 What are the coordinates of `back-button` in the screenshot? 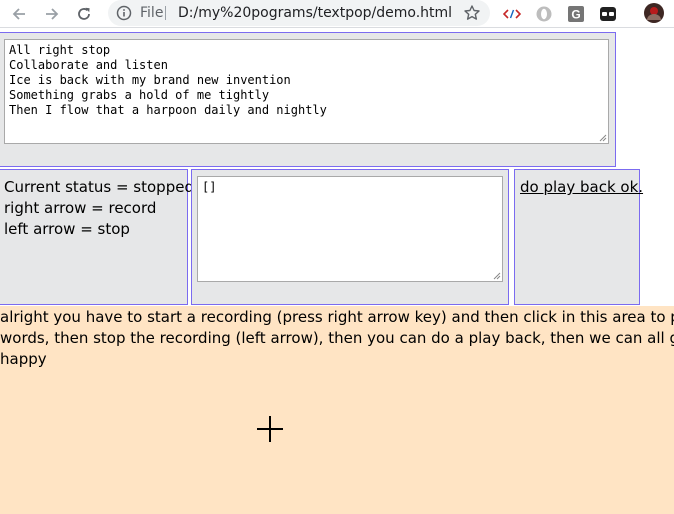 It's located at (19, 14).